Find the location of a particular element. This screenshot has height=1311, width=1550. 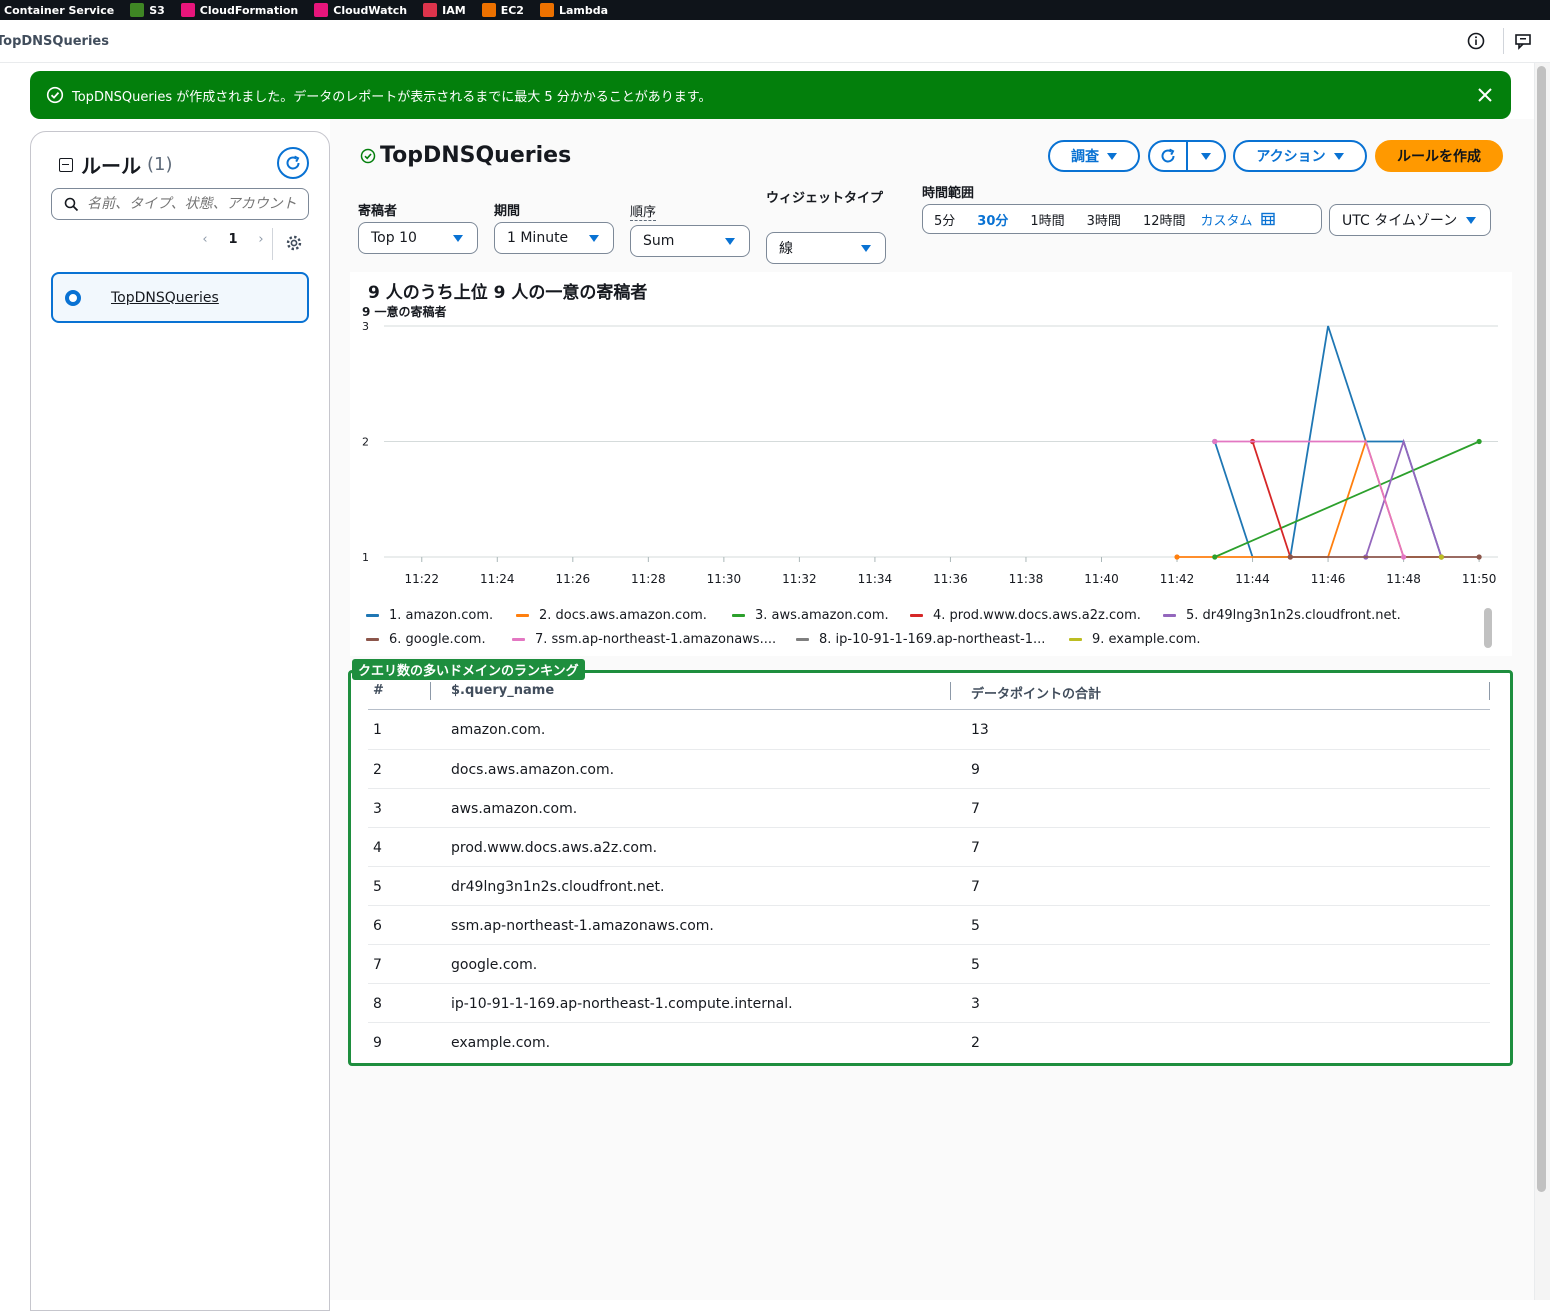

actions-button: アクション is located at coordinates (1300, 156).